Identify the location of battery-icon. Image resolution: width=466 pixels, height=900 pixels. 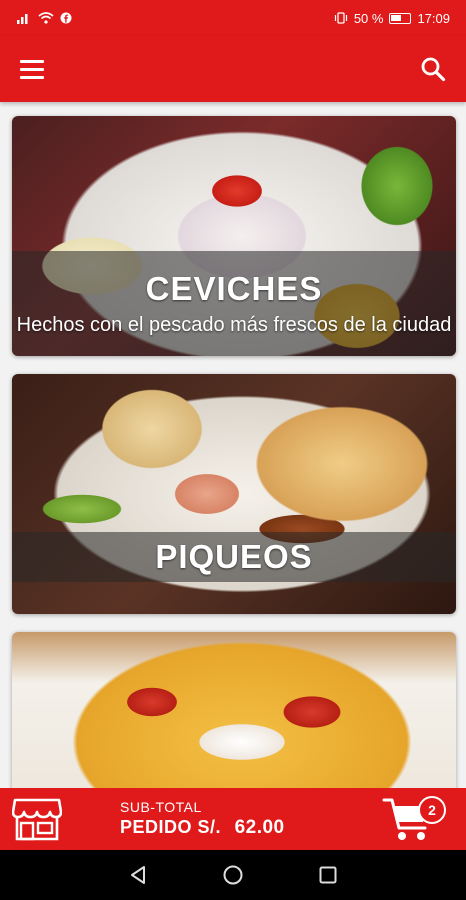
(400, 18).